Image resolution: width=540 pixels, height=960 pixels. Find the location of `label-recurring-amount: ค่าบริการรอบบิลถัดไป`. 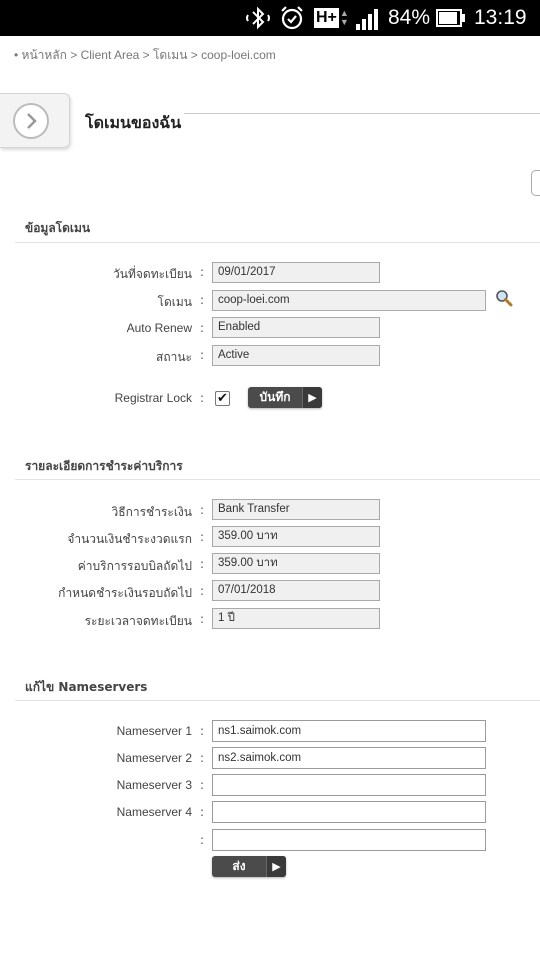

label-recurring-amount: ค่าบริการรอบบิลถัดไป is located at coordinates (134, 566).